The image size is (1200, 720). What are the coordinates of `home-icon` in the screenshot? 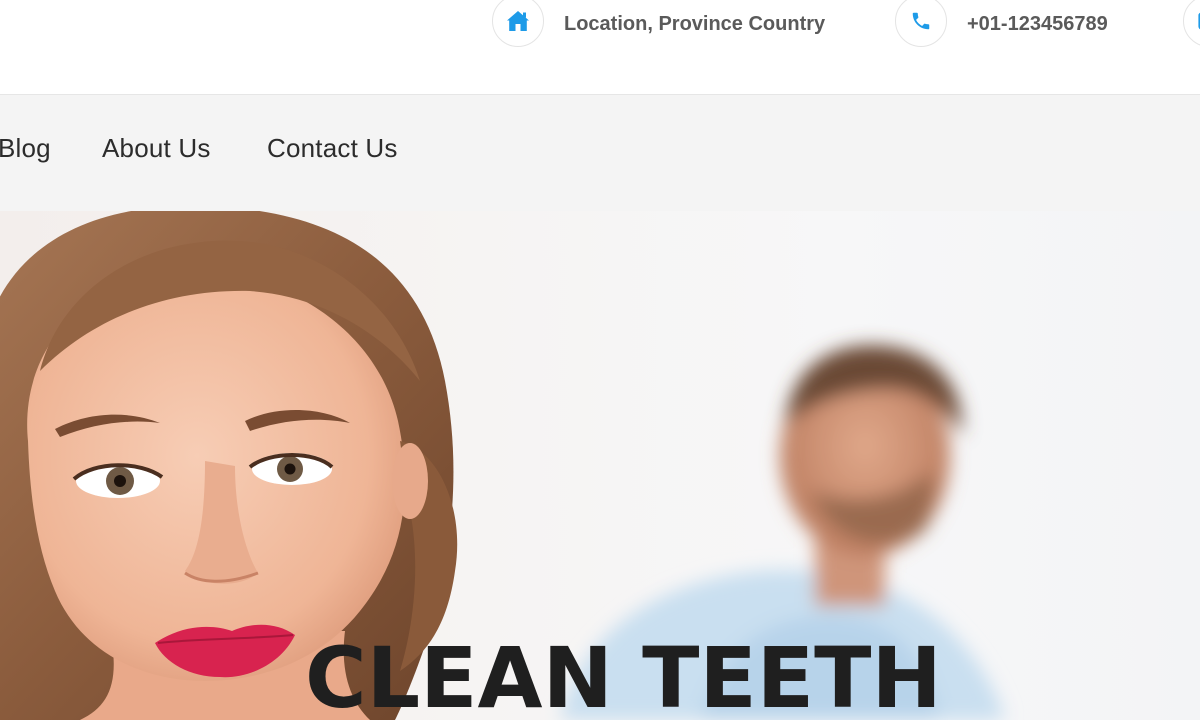 It's located at (518, 23).